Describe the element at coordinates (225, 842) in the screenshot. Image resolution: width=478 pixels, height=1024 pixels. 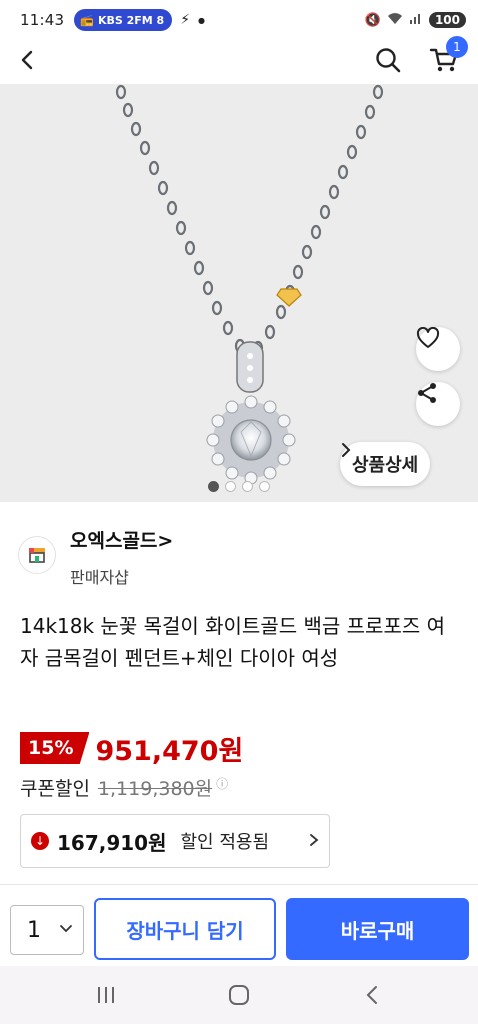
I see `coupon-applied-text: 할인 적용됨` at that location.